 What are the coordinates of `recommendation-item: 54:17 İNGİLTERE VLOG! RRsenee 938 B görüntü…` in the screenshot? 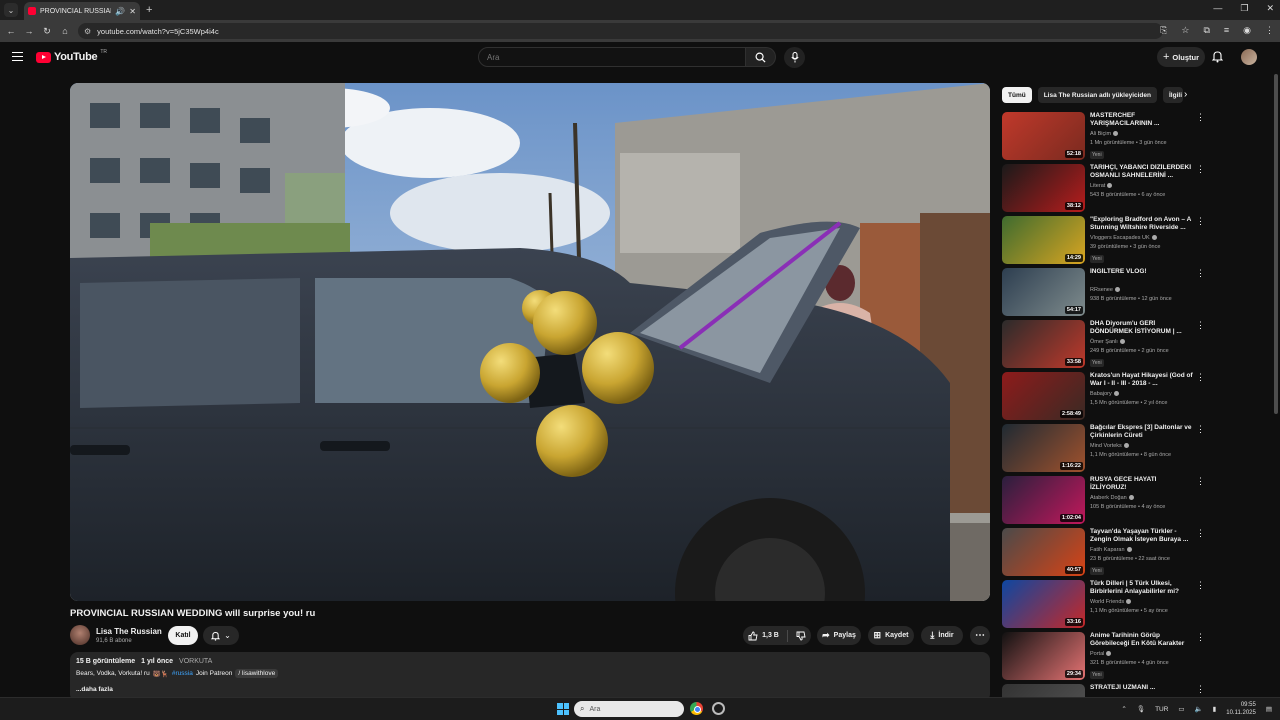 It's located at (1105, 293).